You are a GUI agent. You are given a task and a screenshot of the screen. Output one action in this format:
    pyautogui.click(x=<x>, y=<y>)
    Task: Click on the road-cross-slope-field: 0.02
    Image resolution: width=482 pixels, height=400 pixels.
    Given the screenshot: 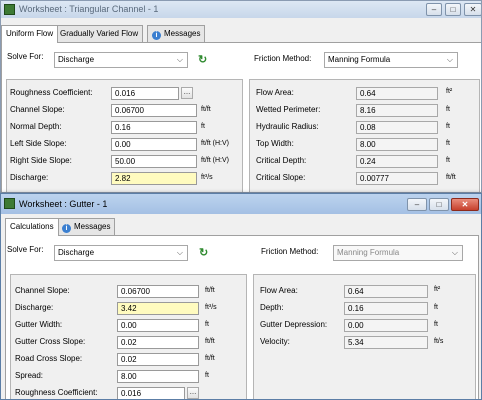 What is the action you would take?
    pyautogui.click(x=158, y=359)
    